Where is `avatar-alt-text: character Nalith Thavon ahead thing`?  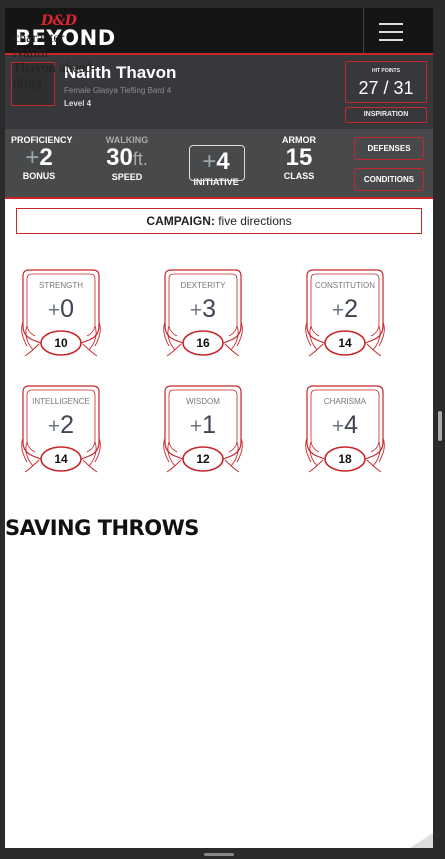 avatar-alt-text: character Nalith Thavon ahead thing is located at coordinates (52, 61).